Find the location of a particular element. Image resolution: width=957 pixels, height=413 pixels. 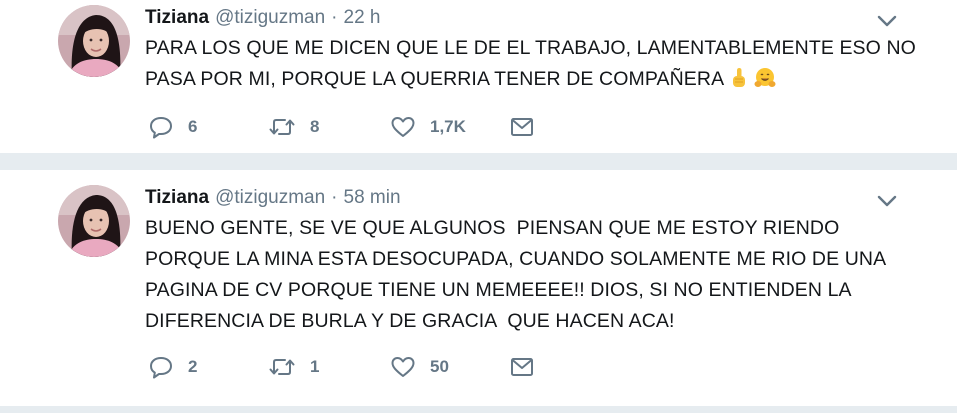

tweet-actions: 6 8 1,7K is located at coordinates (358, 127).